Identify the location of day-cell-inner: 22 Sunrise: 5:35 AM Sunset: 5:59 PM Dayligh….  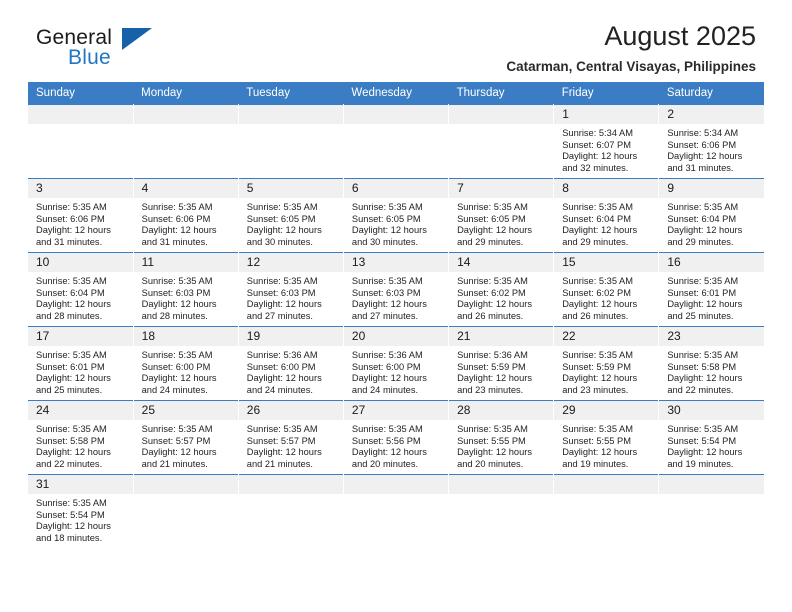
(606, 363).